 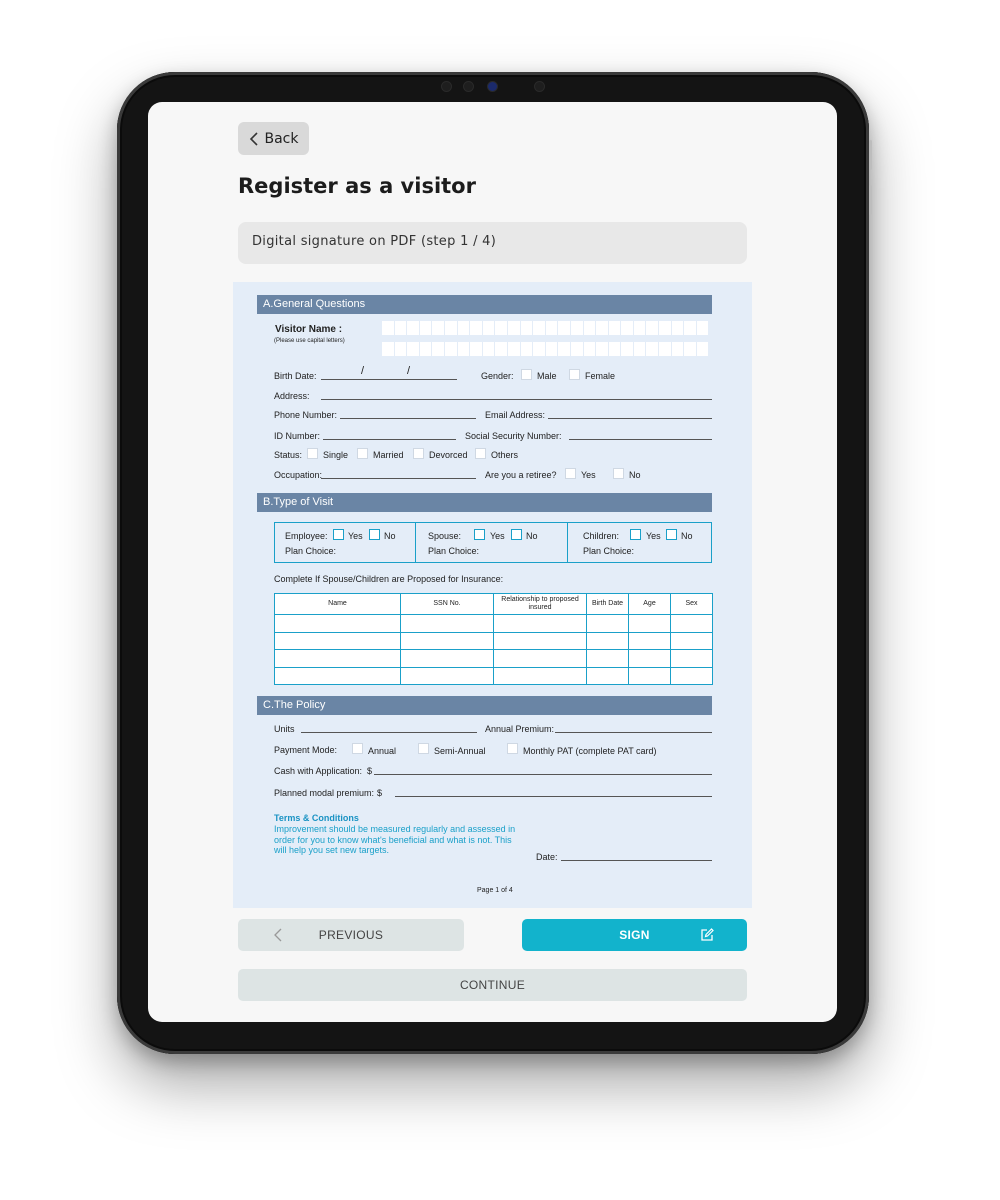 What do you see at coordinates (408, 418) in the screenshot?
I see `phone-field` at bounding box center [408, 418].